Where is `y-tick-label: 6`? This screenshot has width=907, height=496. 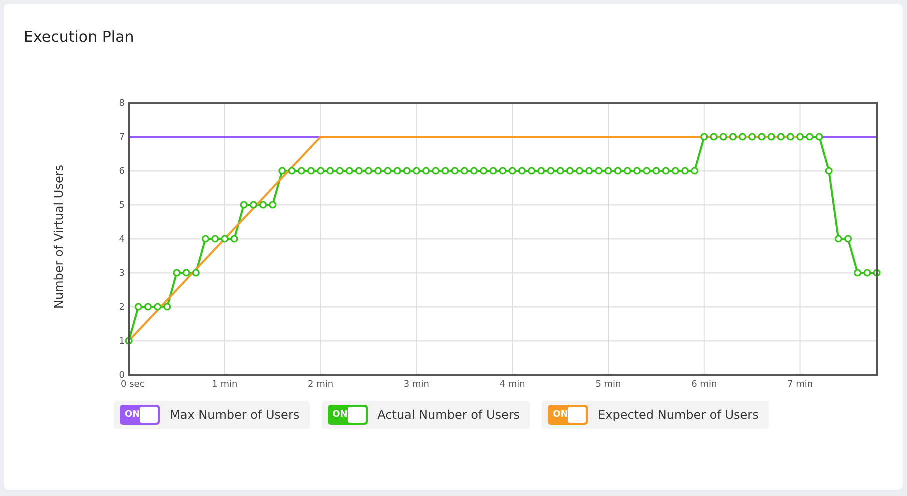
y-tick-label: 6 is located at coordinates (122, 172).